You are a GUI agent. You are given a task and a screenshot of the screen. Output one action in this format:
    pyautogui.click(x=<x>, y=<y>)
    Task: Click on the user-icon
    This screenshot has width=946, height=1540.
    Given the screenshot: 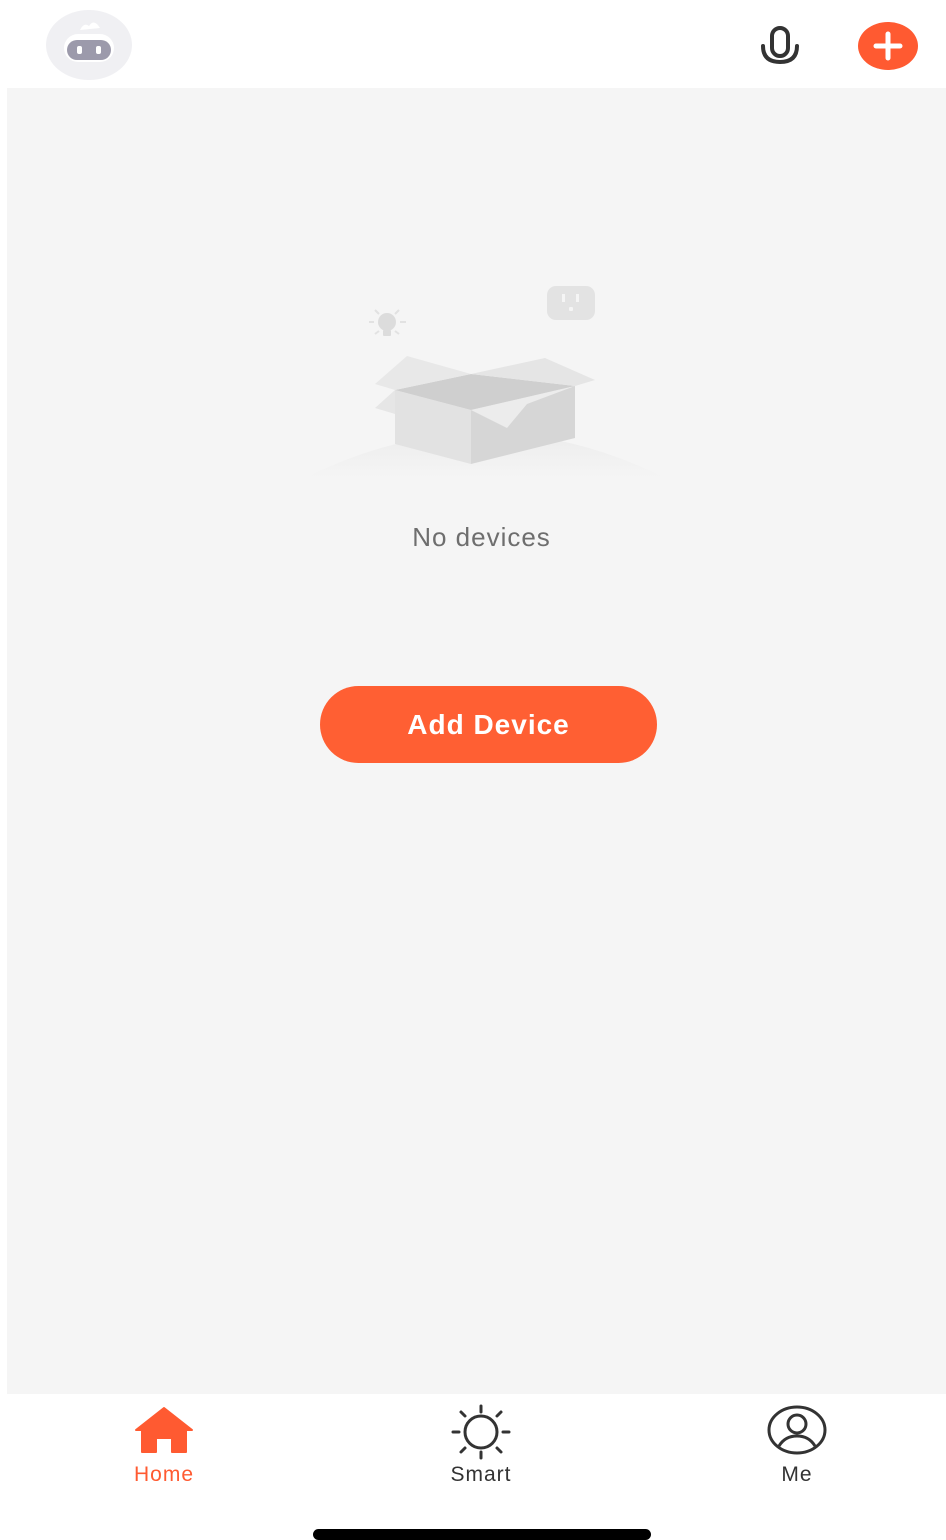 What is the action you would take?
    pyautogui.click(x=797, y=1430)
    